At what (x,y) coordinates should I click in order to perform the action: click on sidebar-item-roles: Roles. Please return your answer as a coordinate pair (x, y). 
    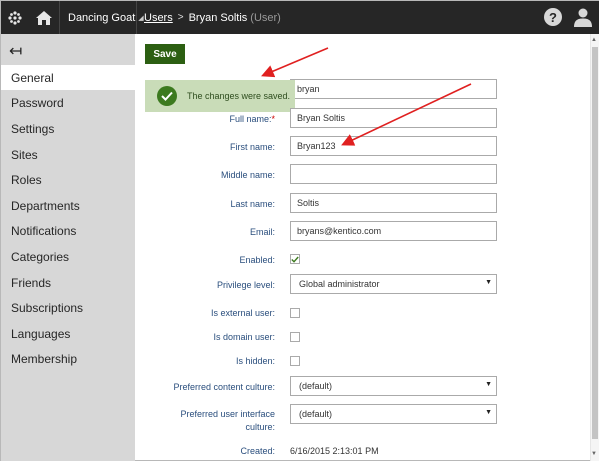
    Looking at the image, I should click on (68, 179).